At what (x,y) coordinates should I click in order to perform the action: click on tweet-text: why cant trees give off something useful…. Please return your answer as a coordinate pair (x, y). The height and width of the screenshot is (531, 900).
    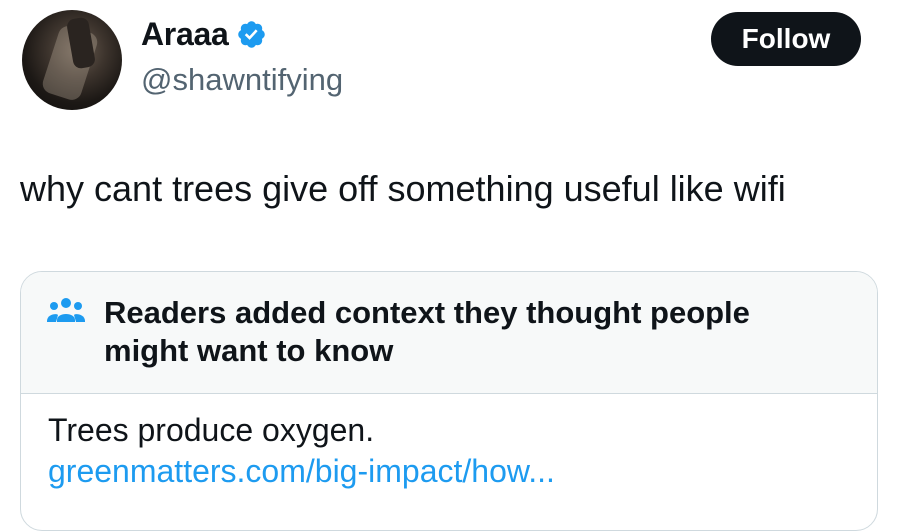
    Looking at the image, I should click on (403, 188).